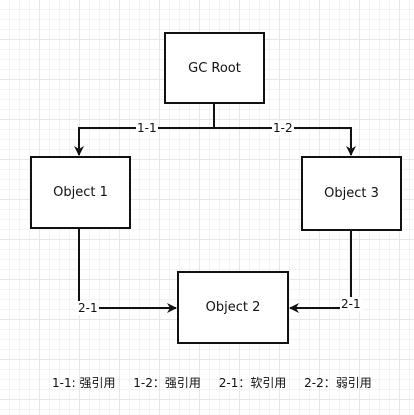 Image resolution: width=414 pixels, height=415 pixels. I want to click on node-gc-root: GC Root, so click(214, 68).